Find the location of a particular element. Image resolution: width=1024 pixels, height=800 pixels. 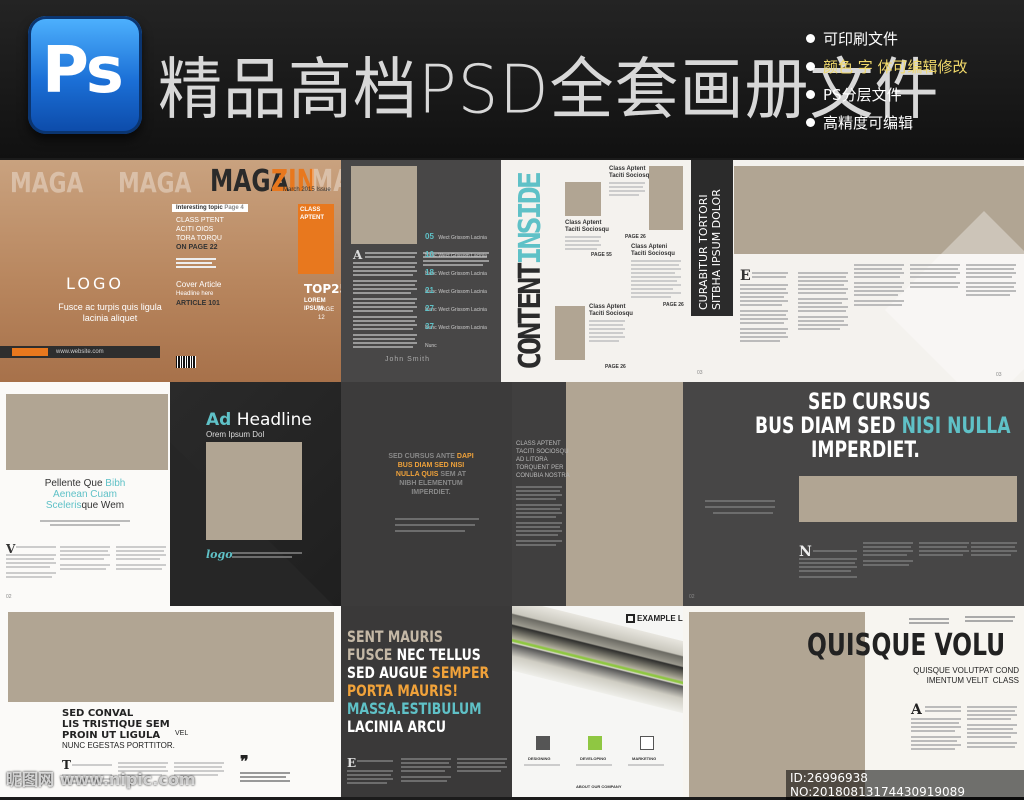

topic-badge: Interesting topic Page 4 is located at coordinates (210, 208).